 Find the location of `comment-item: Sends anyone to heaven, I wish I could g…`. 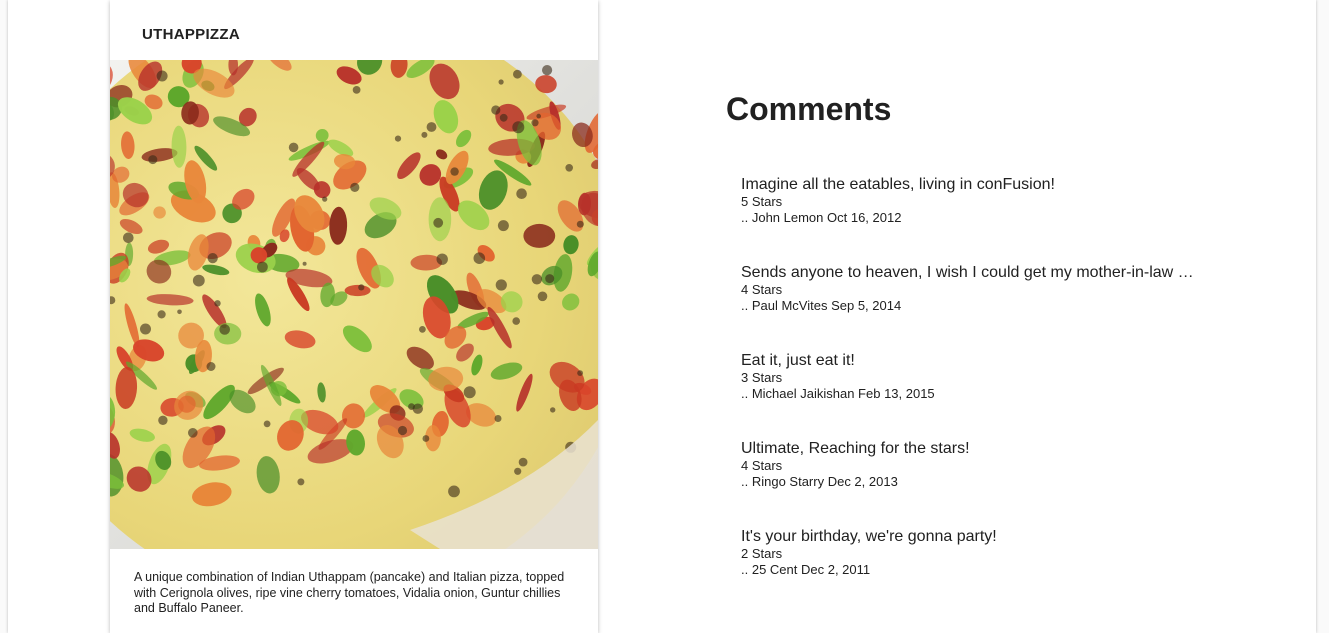

comment-item: Sends anyone to heaven, I wish I could g… is located at coordinates (976, 308).